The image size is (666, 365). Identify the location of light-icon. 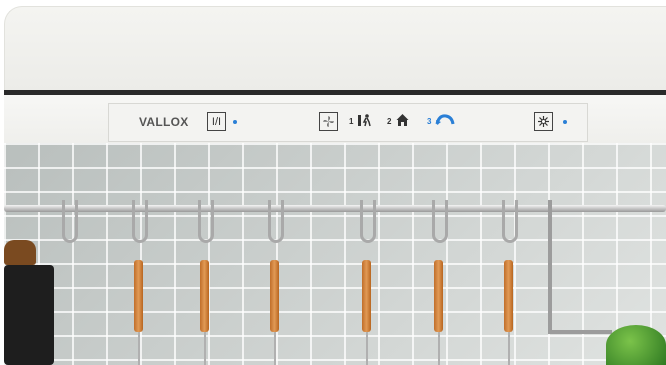
(543, 121).